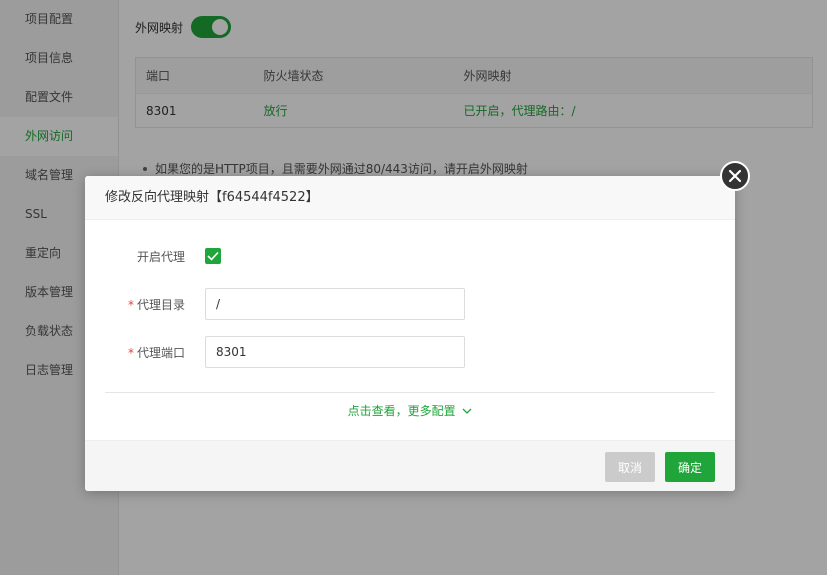 The height and width of the screenshot is (575, 827). Describe the element at coordinates (335, 352) in the screenshot. I see `proxy-port-input` at that location.